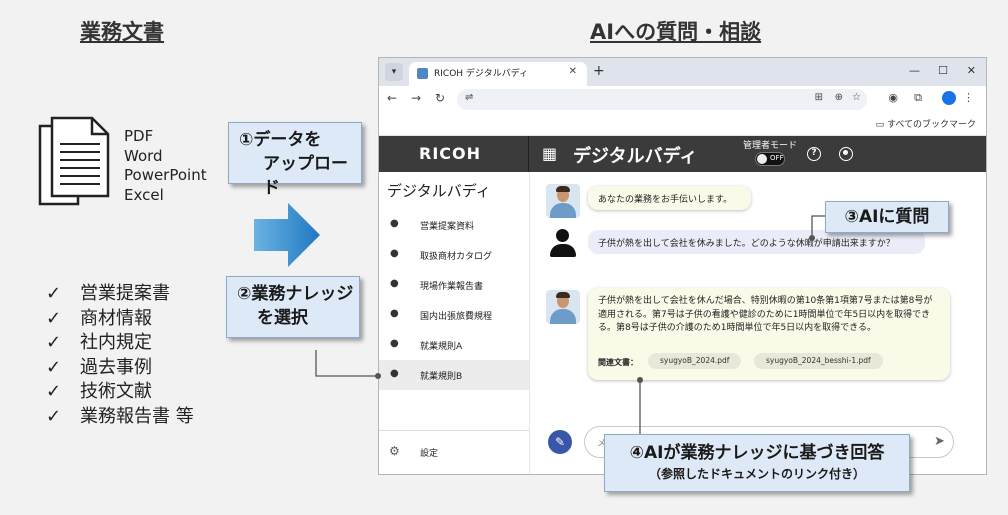  Describe the element at coordinates (144, 194) in the screenshot. I see `format-item: Excel` at that location.